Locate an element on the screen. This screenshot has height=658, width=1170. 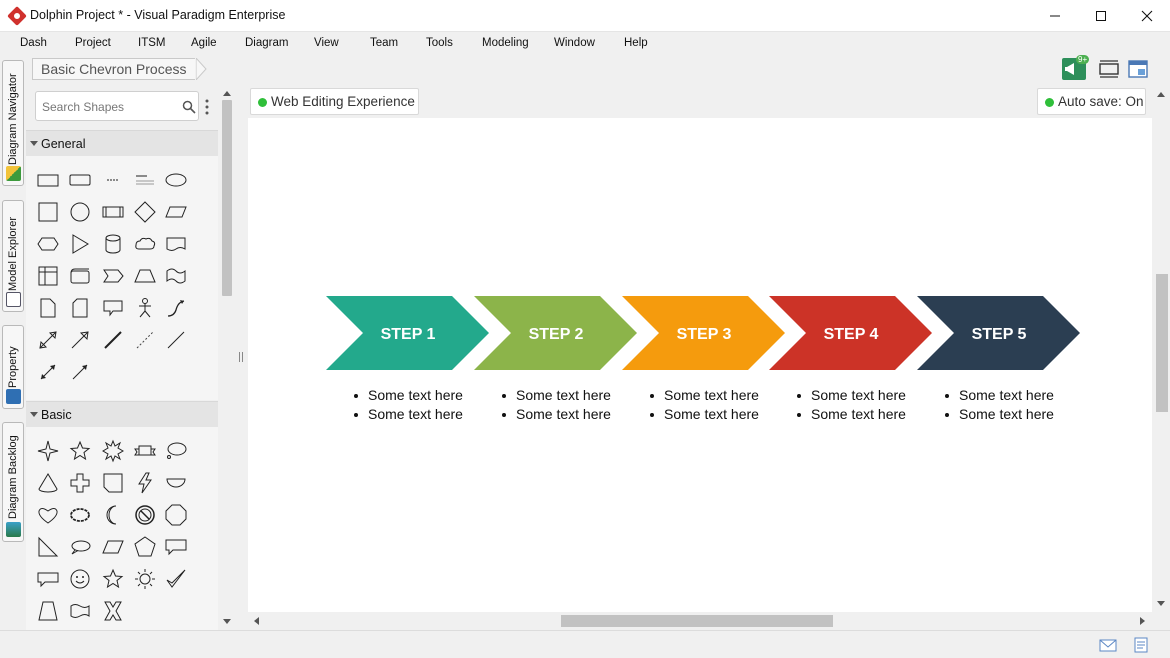
tab-diagram-backlog: Diagram Backlog is located at coordinates (13, 482).